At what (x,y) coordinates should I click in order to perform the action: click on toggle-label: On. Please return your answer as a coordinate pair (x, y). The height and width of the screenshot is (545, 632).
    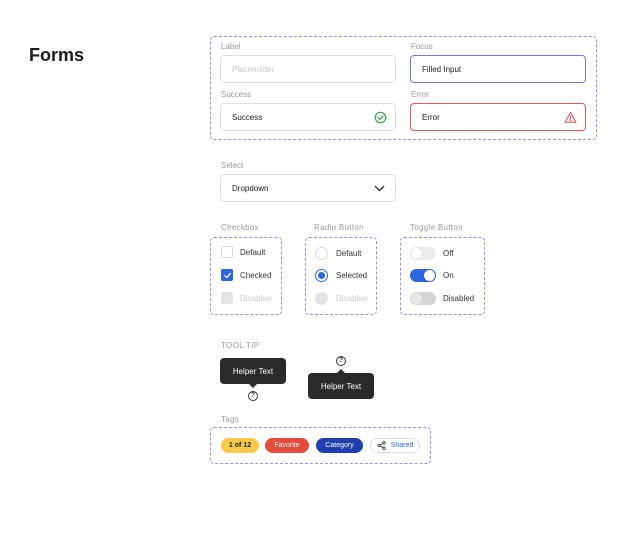
    Looking at the image, I should click on (448, 275).